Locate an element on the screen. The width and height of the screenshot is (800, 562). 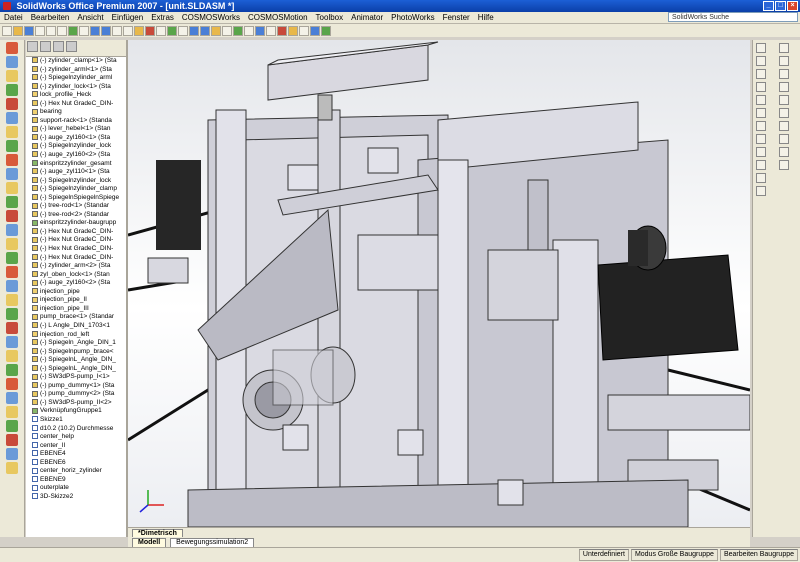
fillet-sketch-icon is located at coordinates (784, 100).